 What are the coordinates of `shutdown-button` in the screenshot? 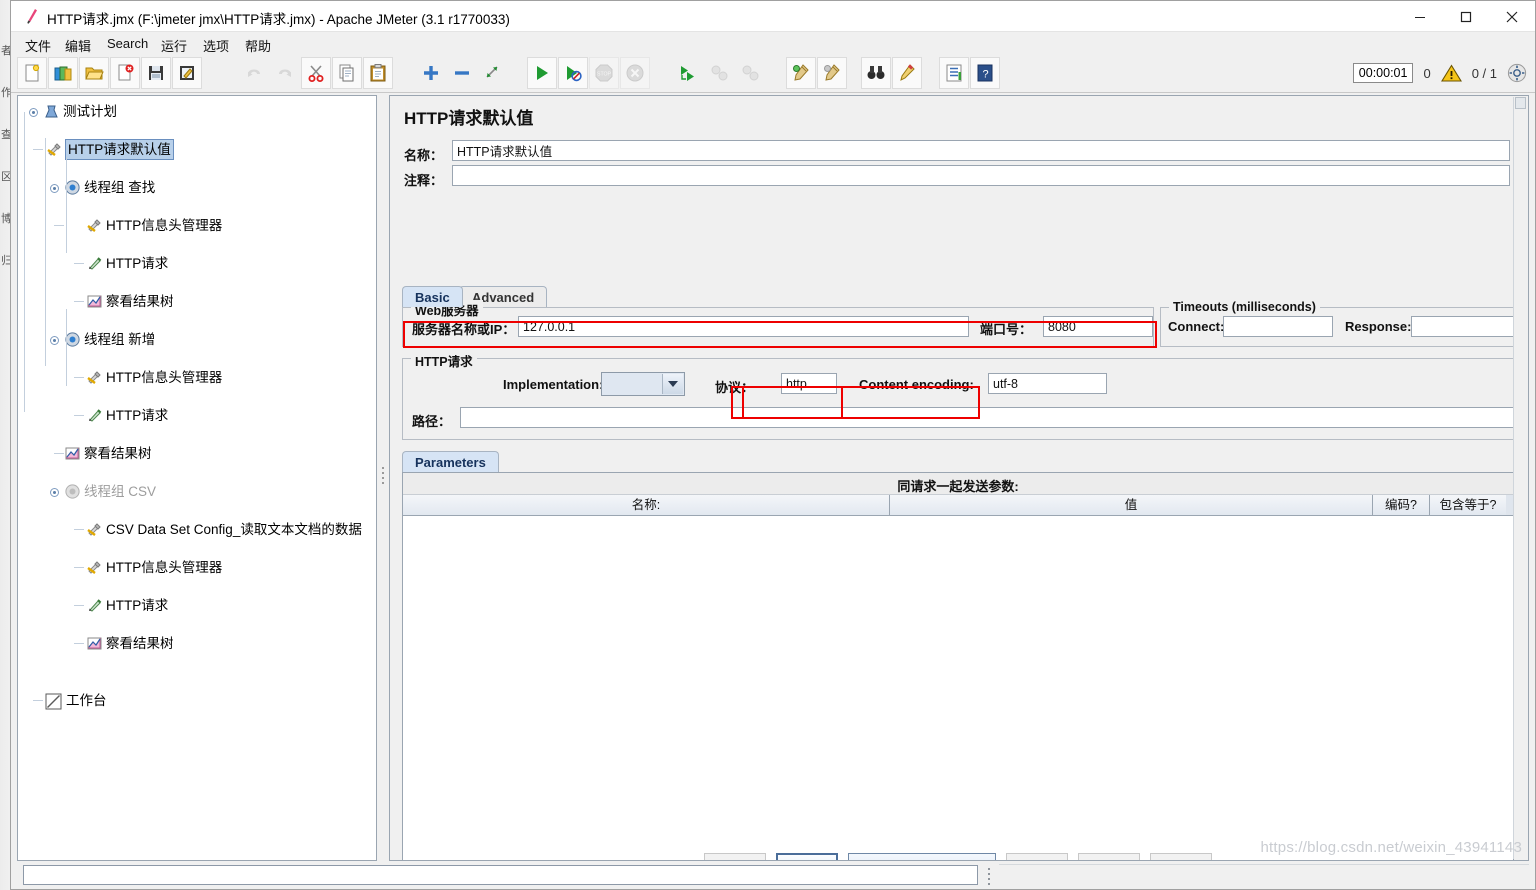 It's located at (635, 73).